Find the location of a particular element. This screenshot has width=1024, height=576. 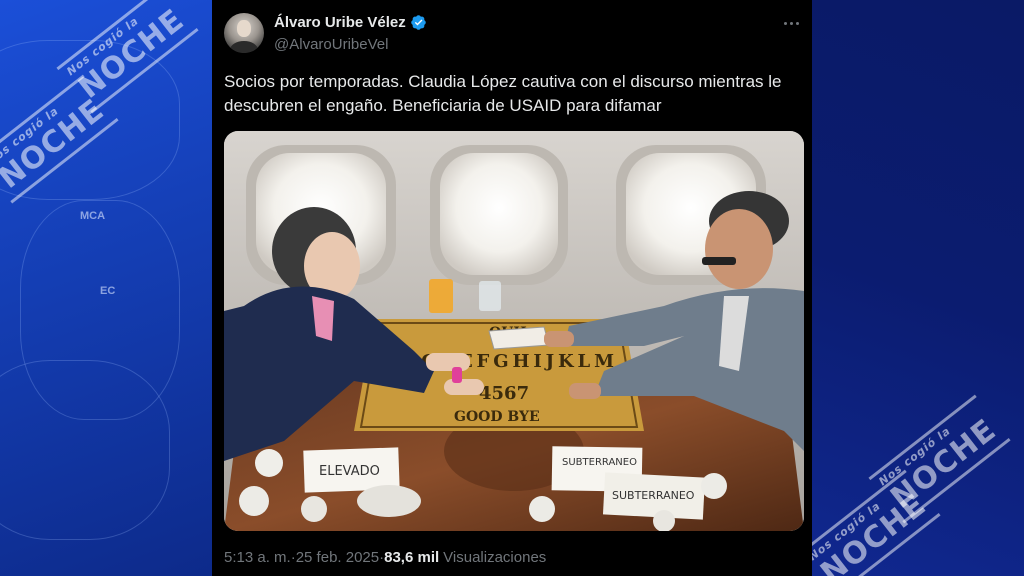

avatar is located at coordinates (244, 33).